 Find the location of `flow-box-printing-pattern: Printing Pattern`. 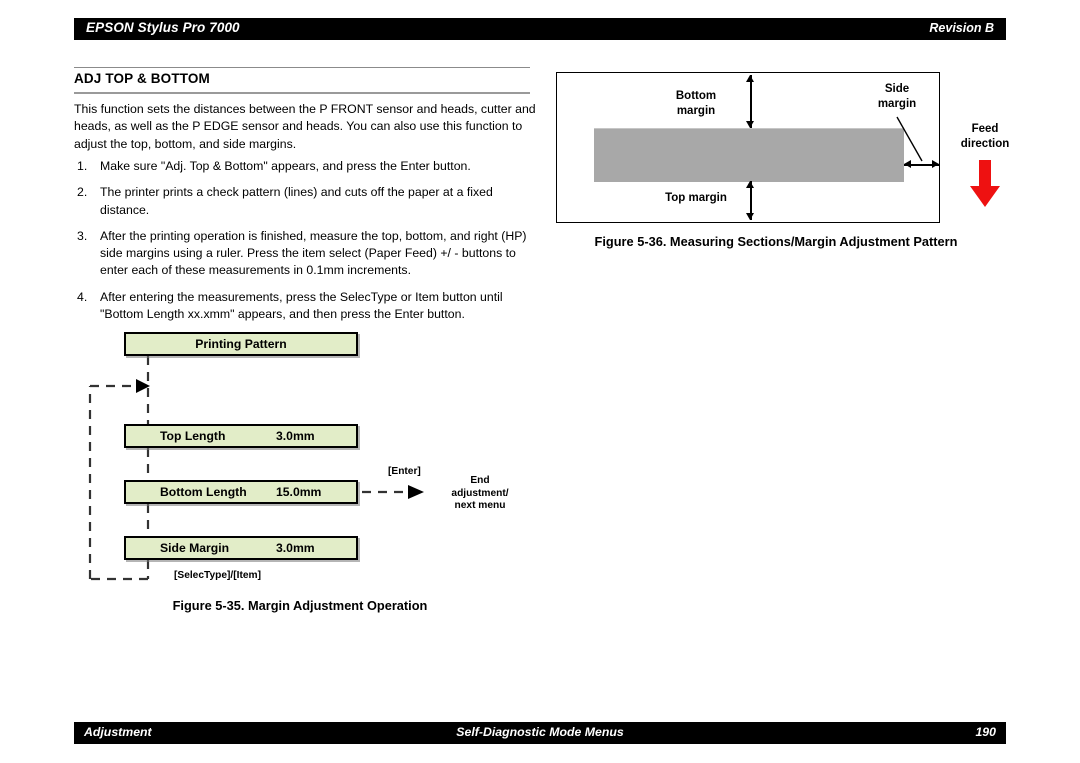

flow-box-printing-pattern: Printing Pattern is located at coordinates (241, 344).